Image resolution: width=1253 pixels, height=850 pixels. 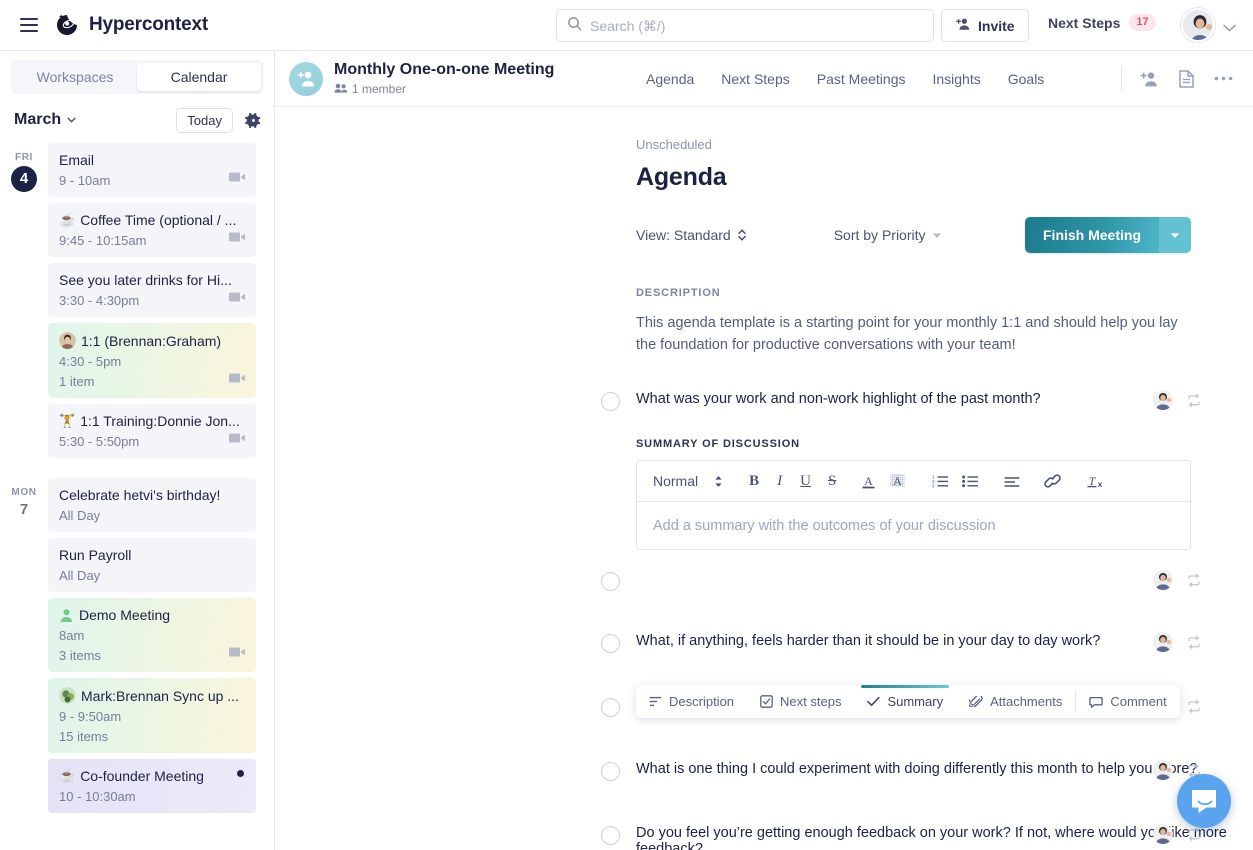 What do you see at coordinates (75, 77) in the screenshot?
I see `sidebar-tab-workspaces: Workspaces` at bounding box center [75, 77].